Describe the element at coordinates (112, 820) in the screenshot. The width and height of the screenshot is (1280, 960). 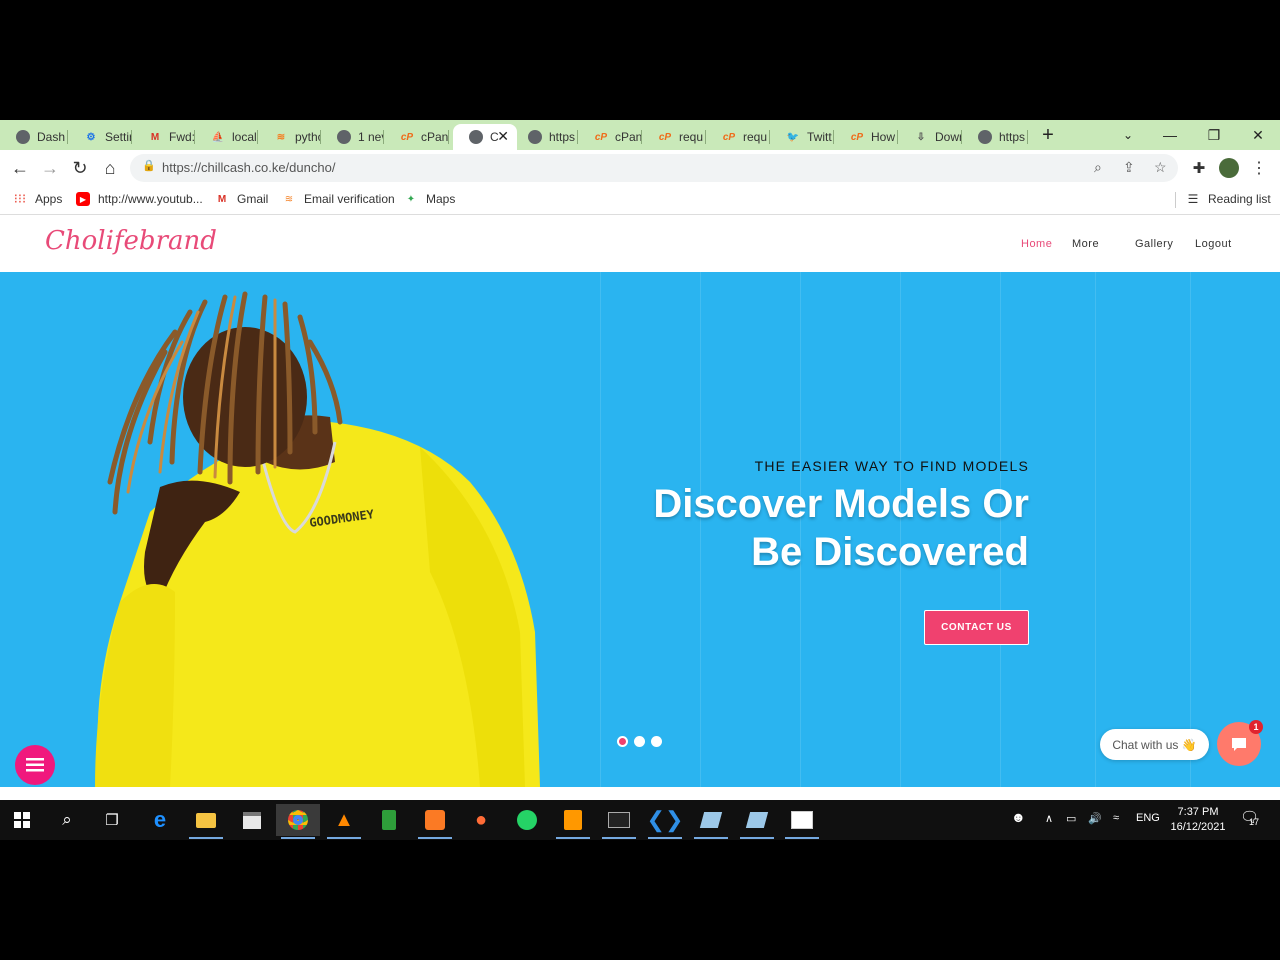
I see `task-view-icon: ❐` at that location.